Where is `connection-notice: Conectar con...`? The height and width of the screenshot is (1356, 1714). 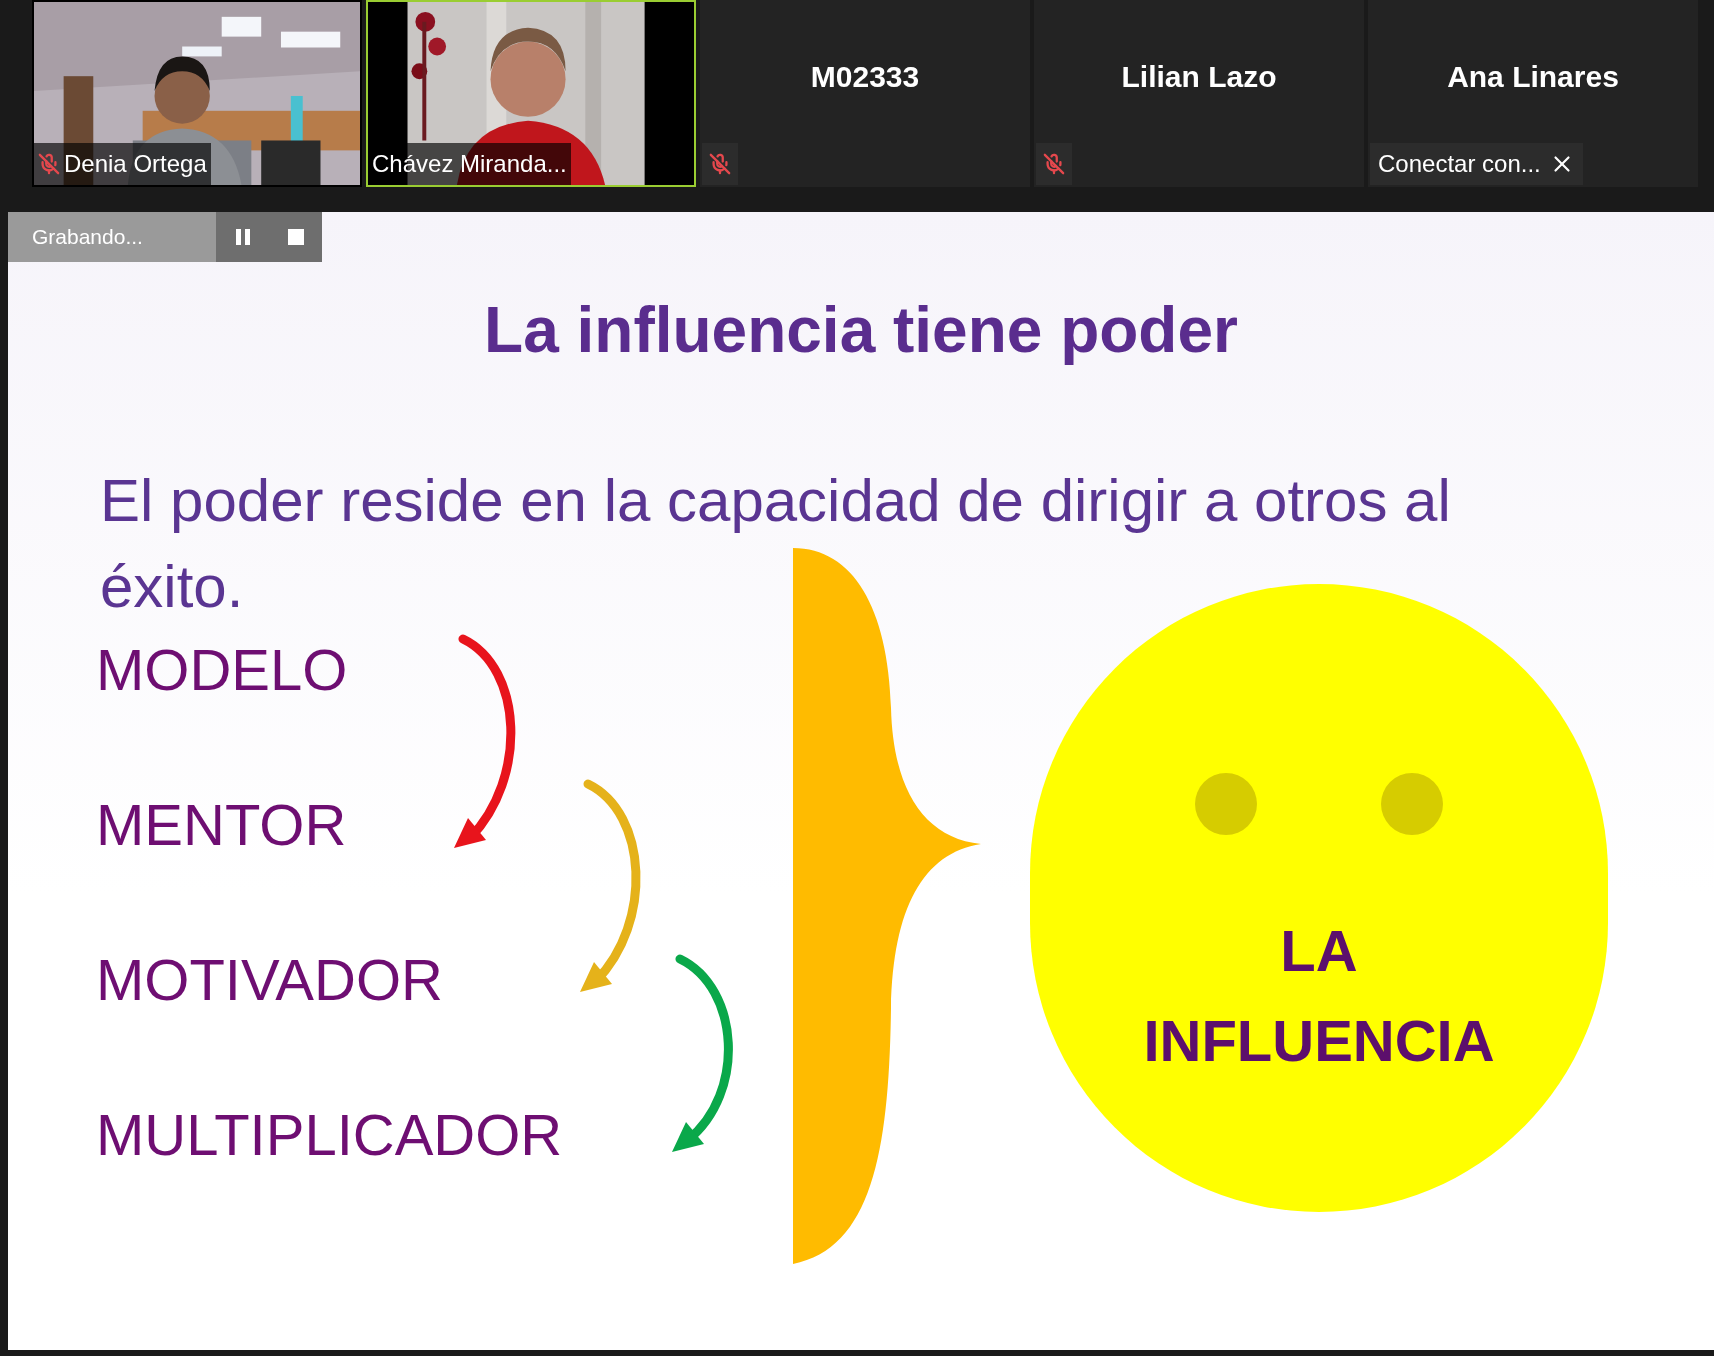 connection-notice: Conectar con... is located at coordinates (1459, 164).